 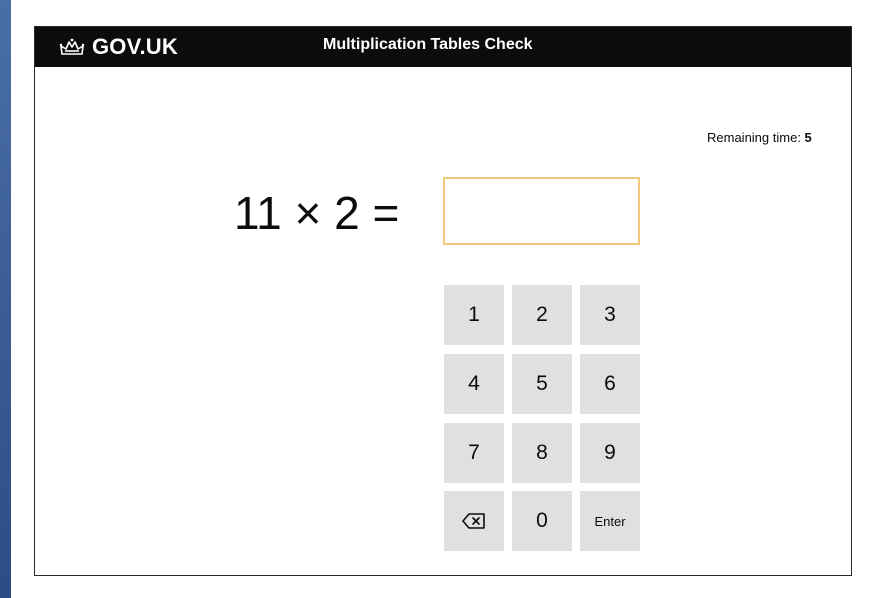 I want to click on question-text: 11 × 2 =, so click(x=317, y=213).